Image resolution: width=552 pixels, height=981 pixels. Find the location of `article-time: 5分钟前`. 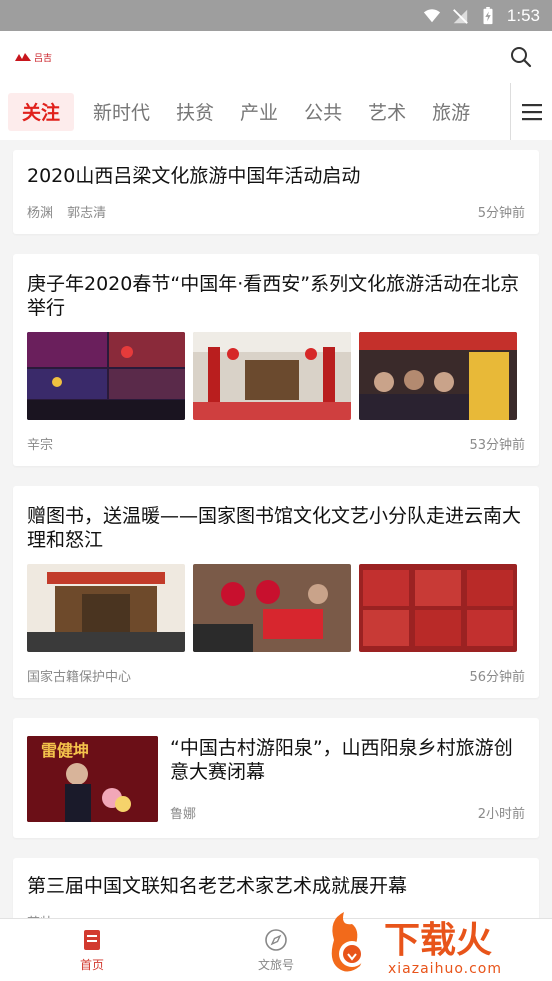

article-time: 5分钟前 is located at coordinates (501, 213).